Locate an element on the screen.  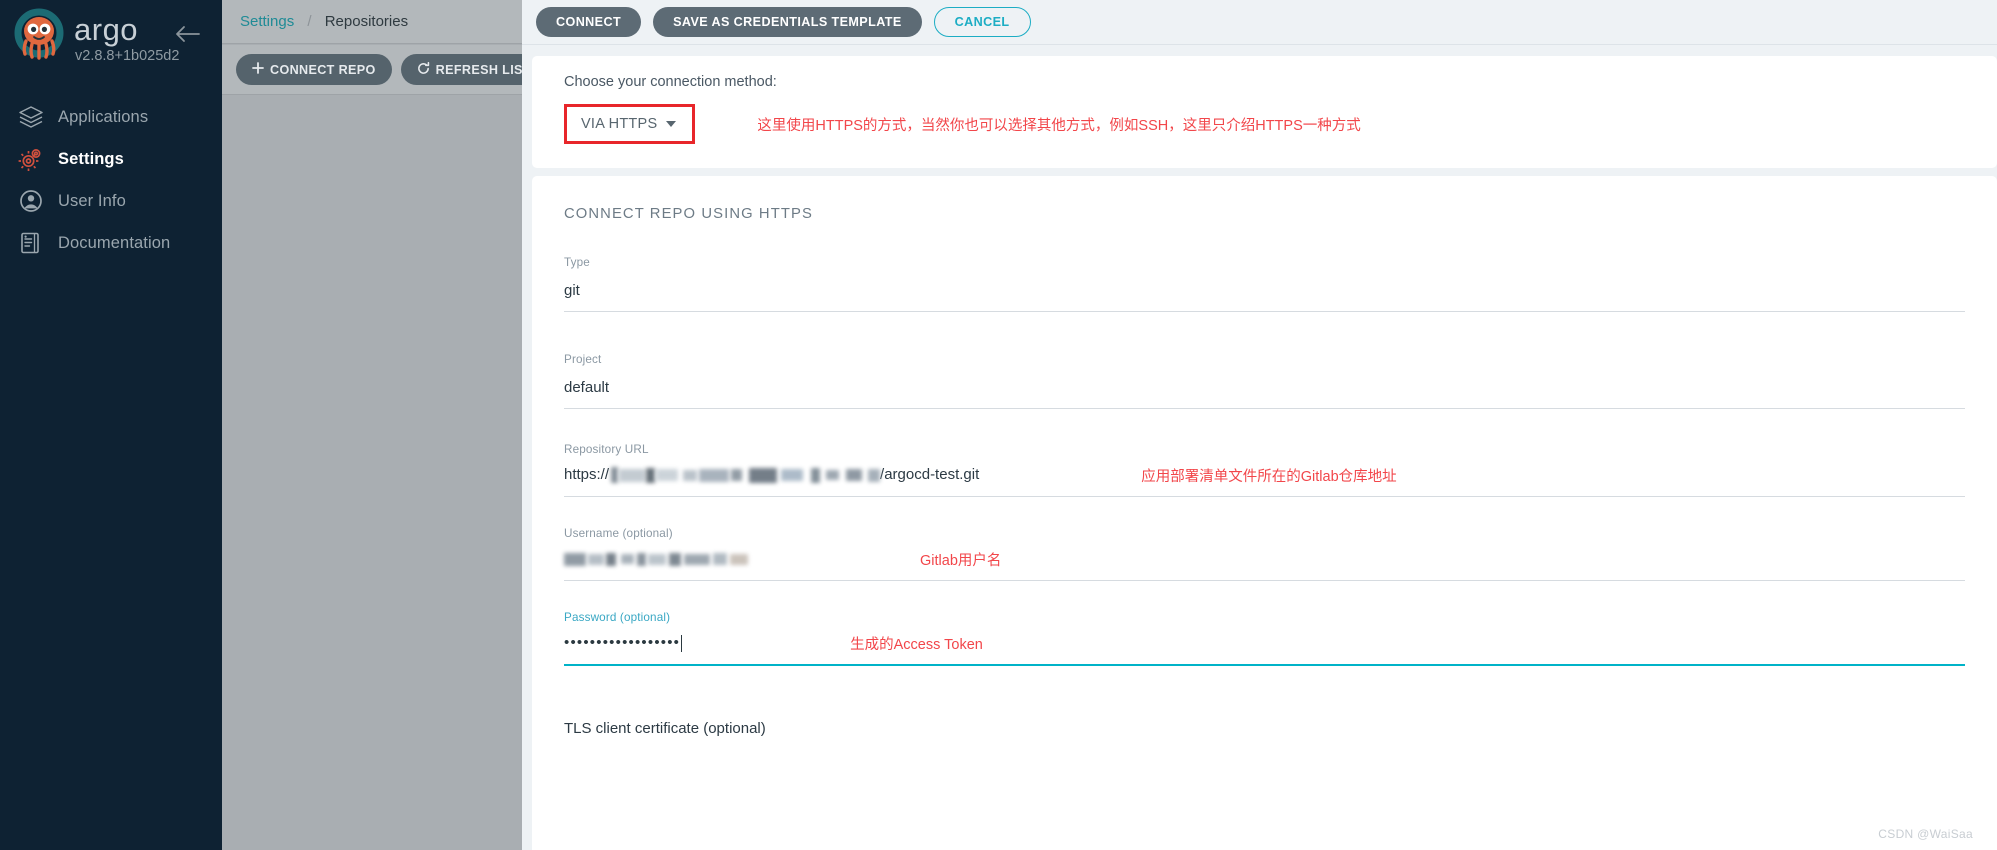
list-toolbar: CONNECT REPO REFRESH LIST is located at coordinates (384, 70).